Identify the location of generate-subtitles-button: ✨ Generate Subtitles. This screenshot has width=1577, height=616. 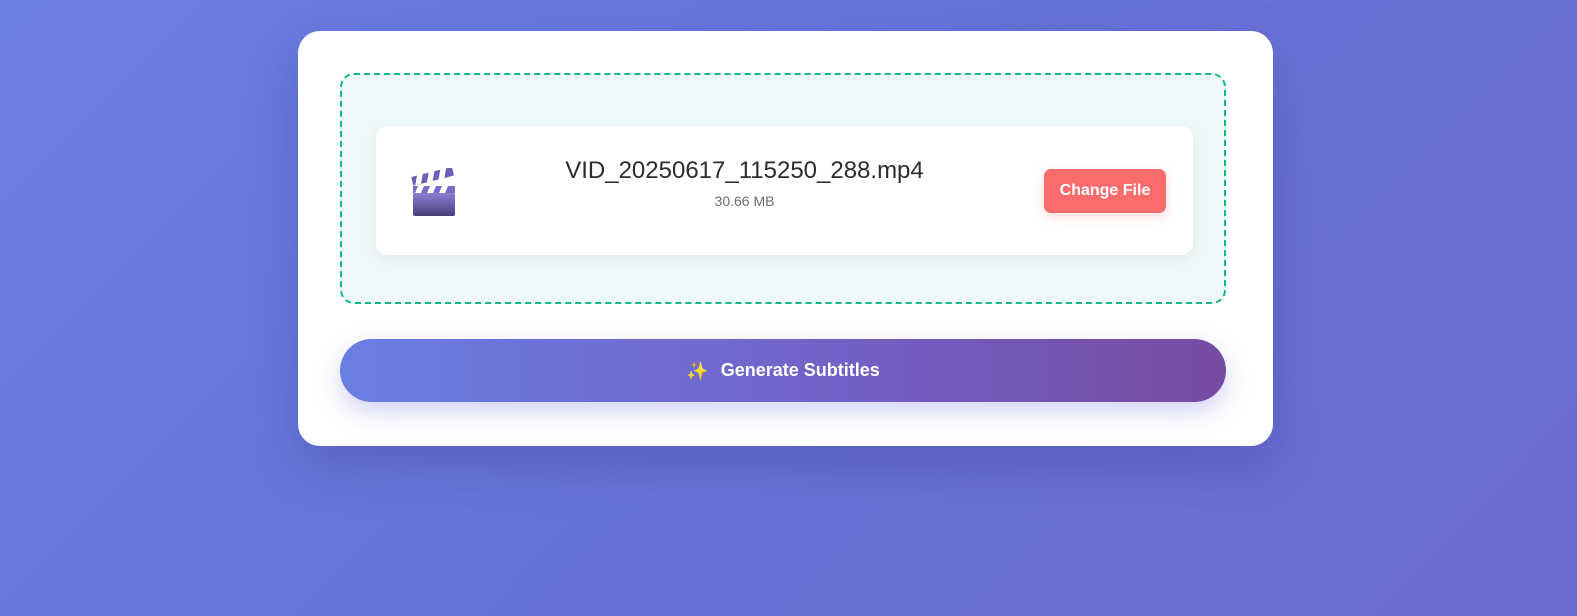
(783, 370).